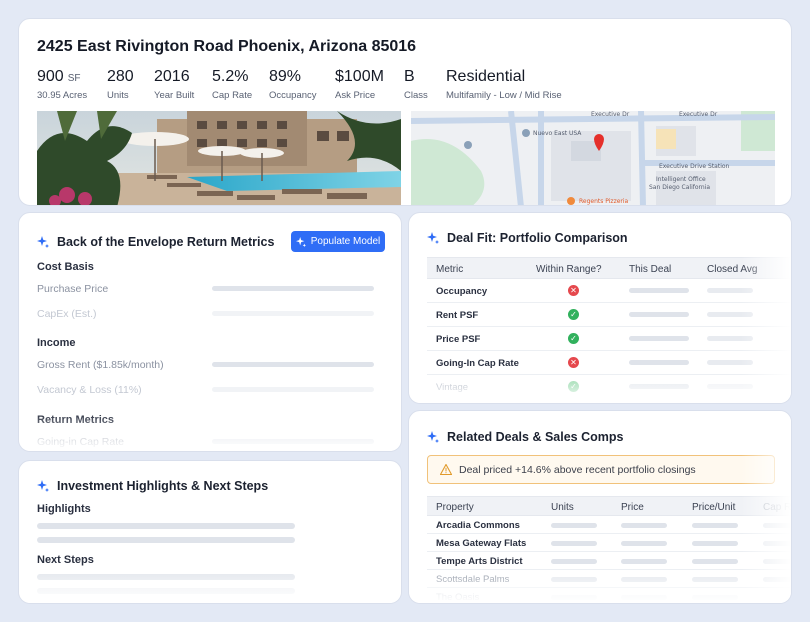  I want to click on comps-table-header: Property Units Price Price/Unit Cap R, so click(609, 506).